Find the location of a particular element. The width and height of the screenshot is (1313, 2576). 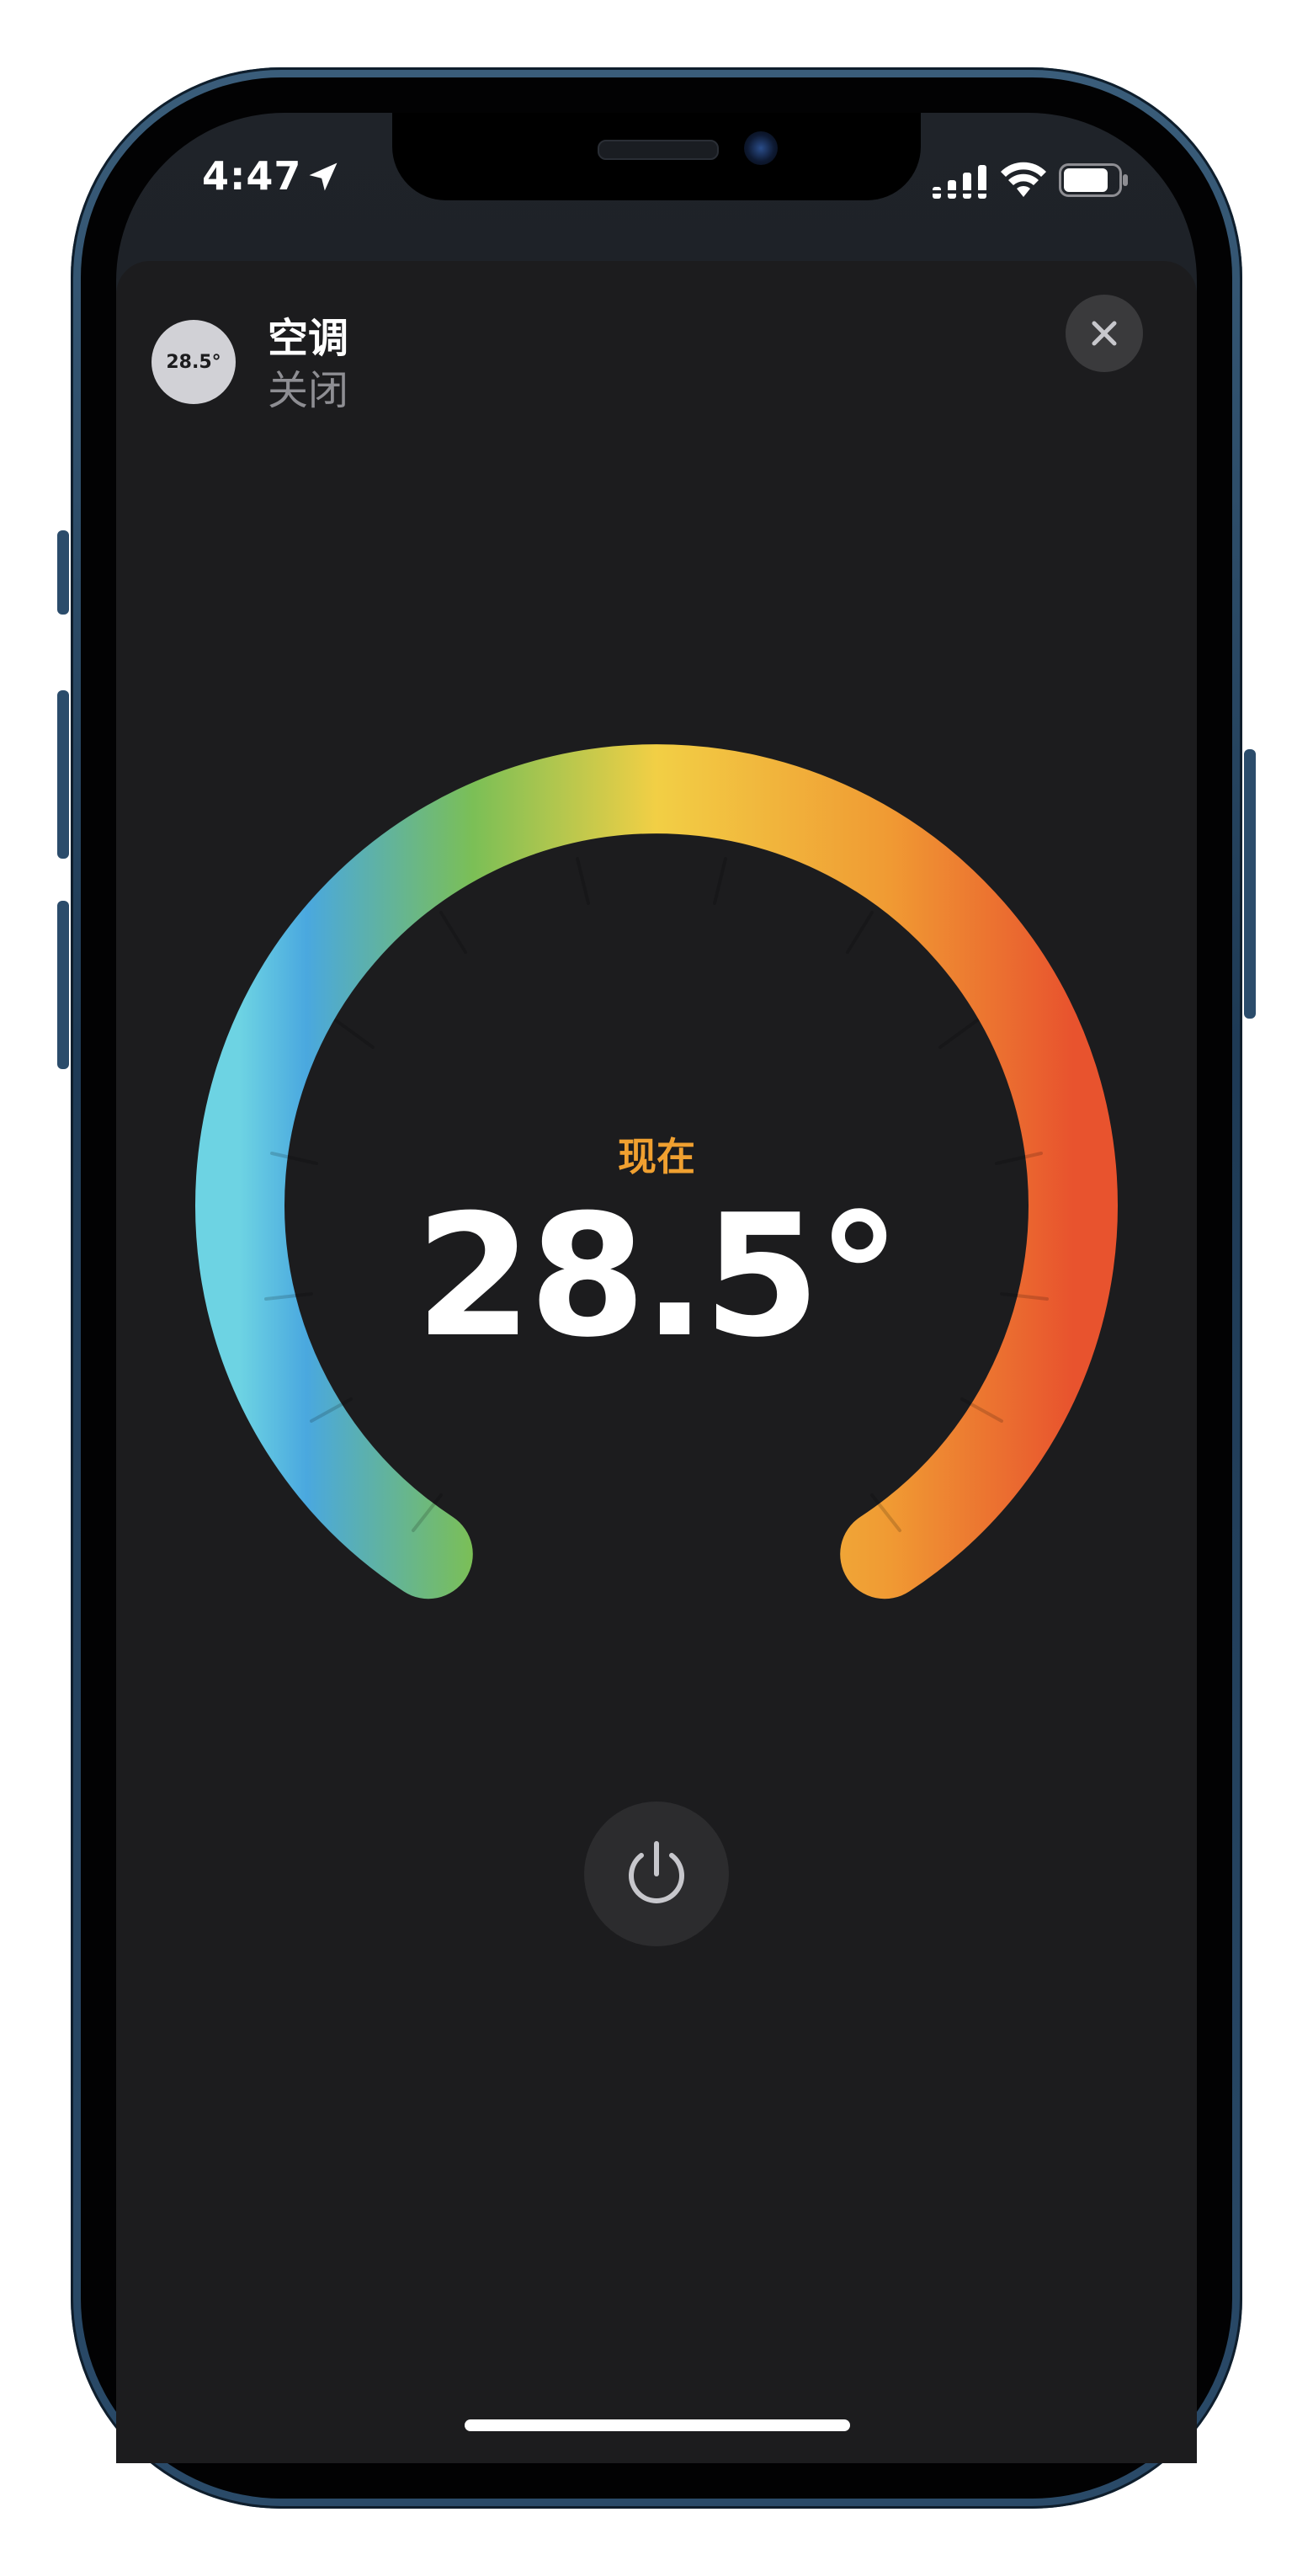

power-icon is located at coordinates (656, 1872).